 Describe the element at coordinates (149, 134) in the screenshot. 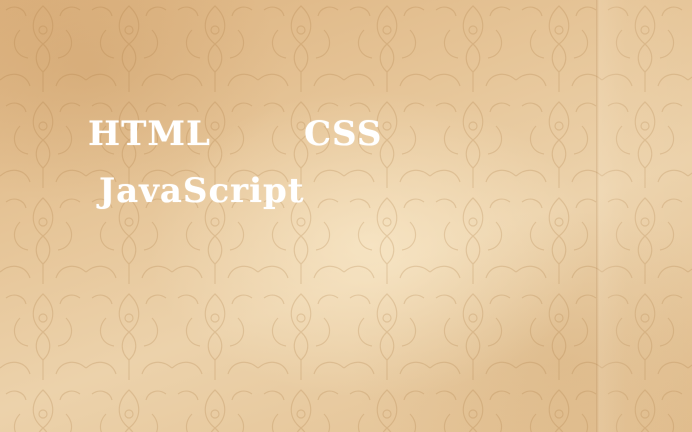

I see `word-html: HTML` at that location.